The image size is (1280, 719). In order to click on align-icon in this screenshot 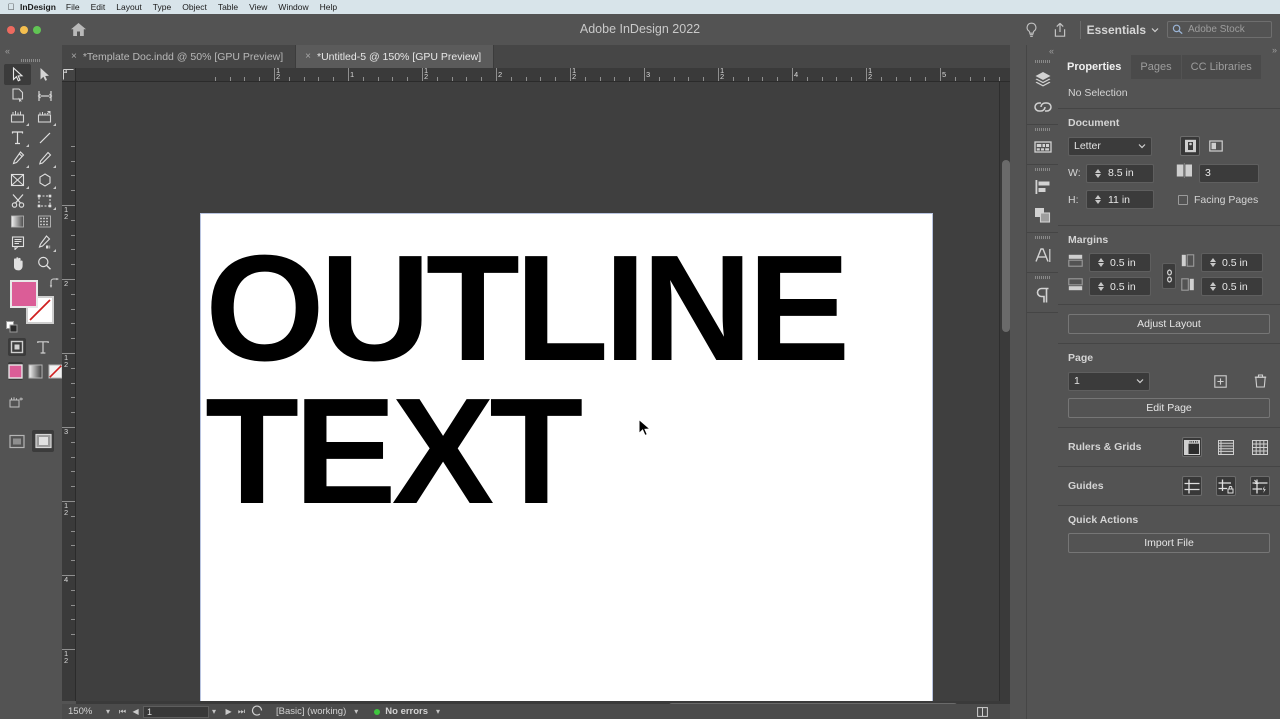, I will do `click(1042, 187)`.